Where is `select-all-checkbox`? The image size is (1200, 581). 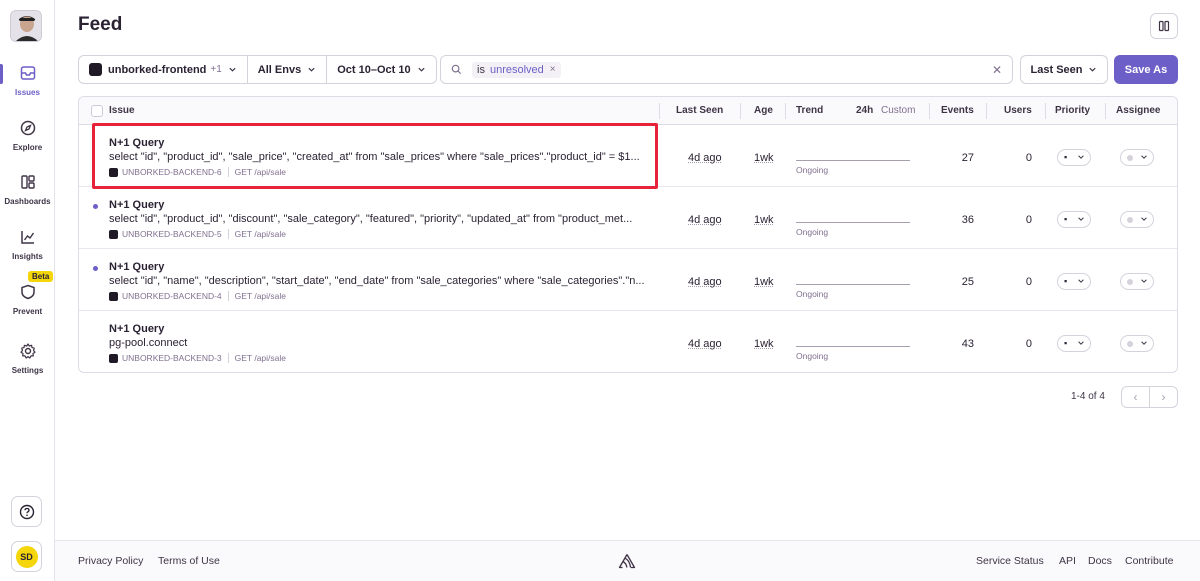
select-all-checkbox is located at coordinates (97, 111).